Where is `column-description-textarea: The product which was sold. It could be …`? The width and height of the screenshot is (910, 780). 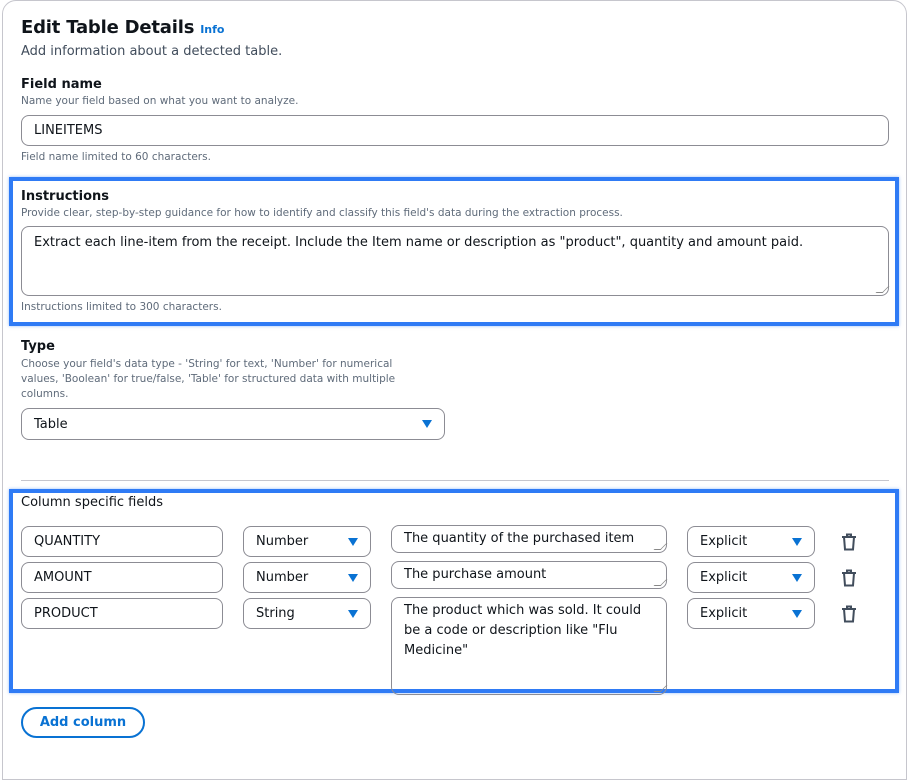
column-description-textarea: The product which was sold. It could be … is located at coordinates (529, 646).